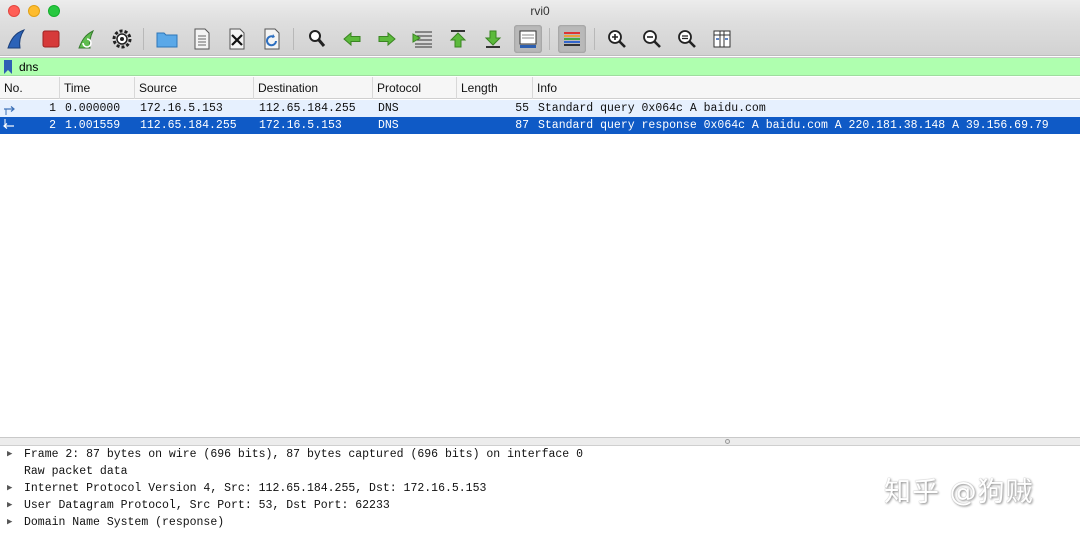 This screenshot has width=1080, height=534. What do you see at coordinates (93, 108) in the screenshot?
I see `packet-time: 0.000000` at bounding box center [93, 108].